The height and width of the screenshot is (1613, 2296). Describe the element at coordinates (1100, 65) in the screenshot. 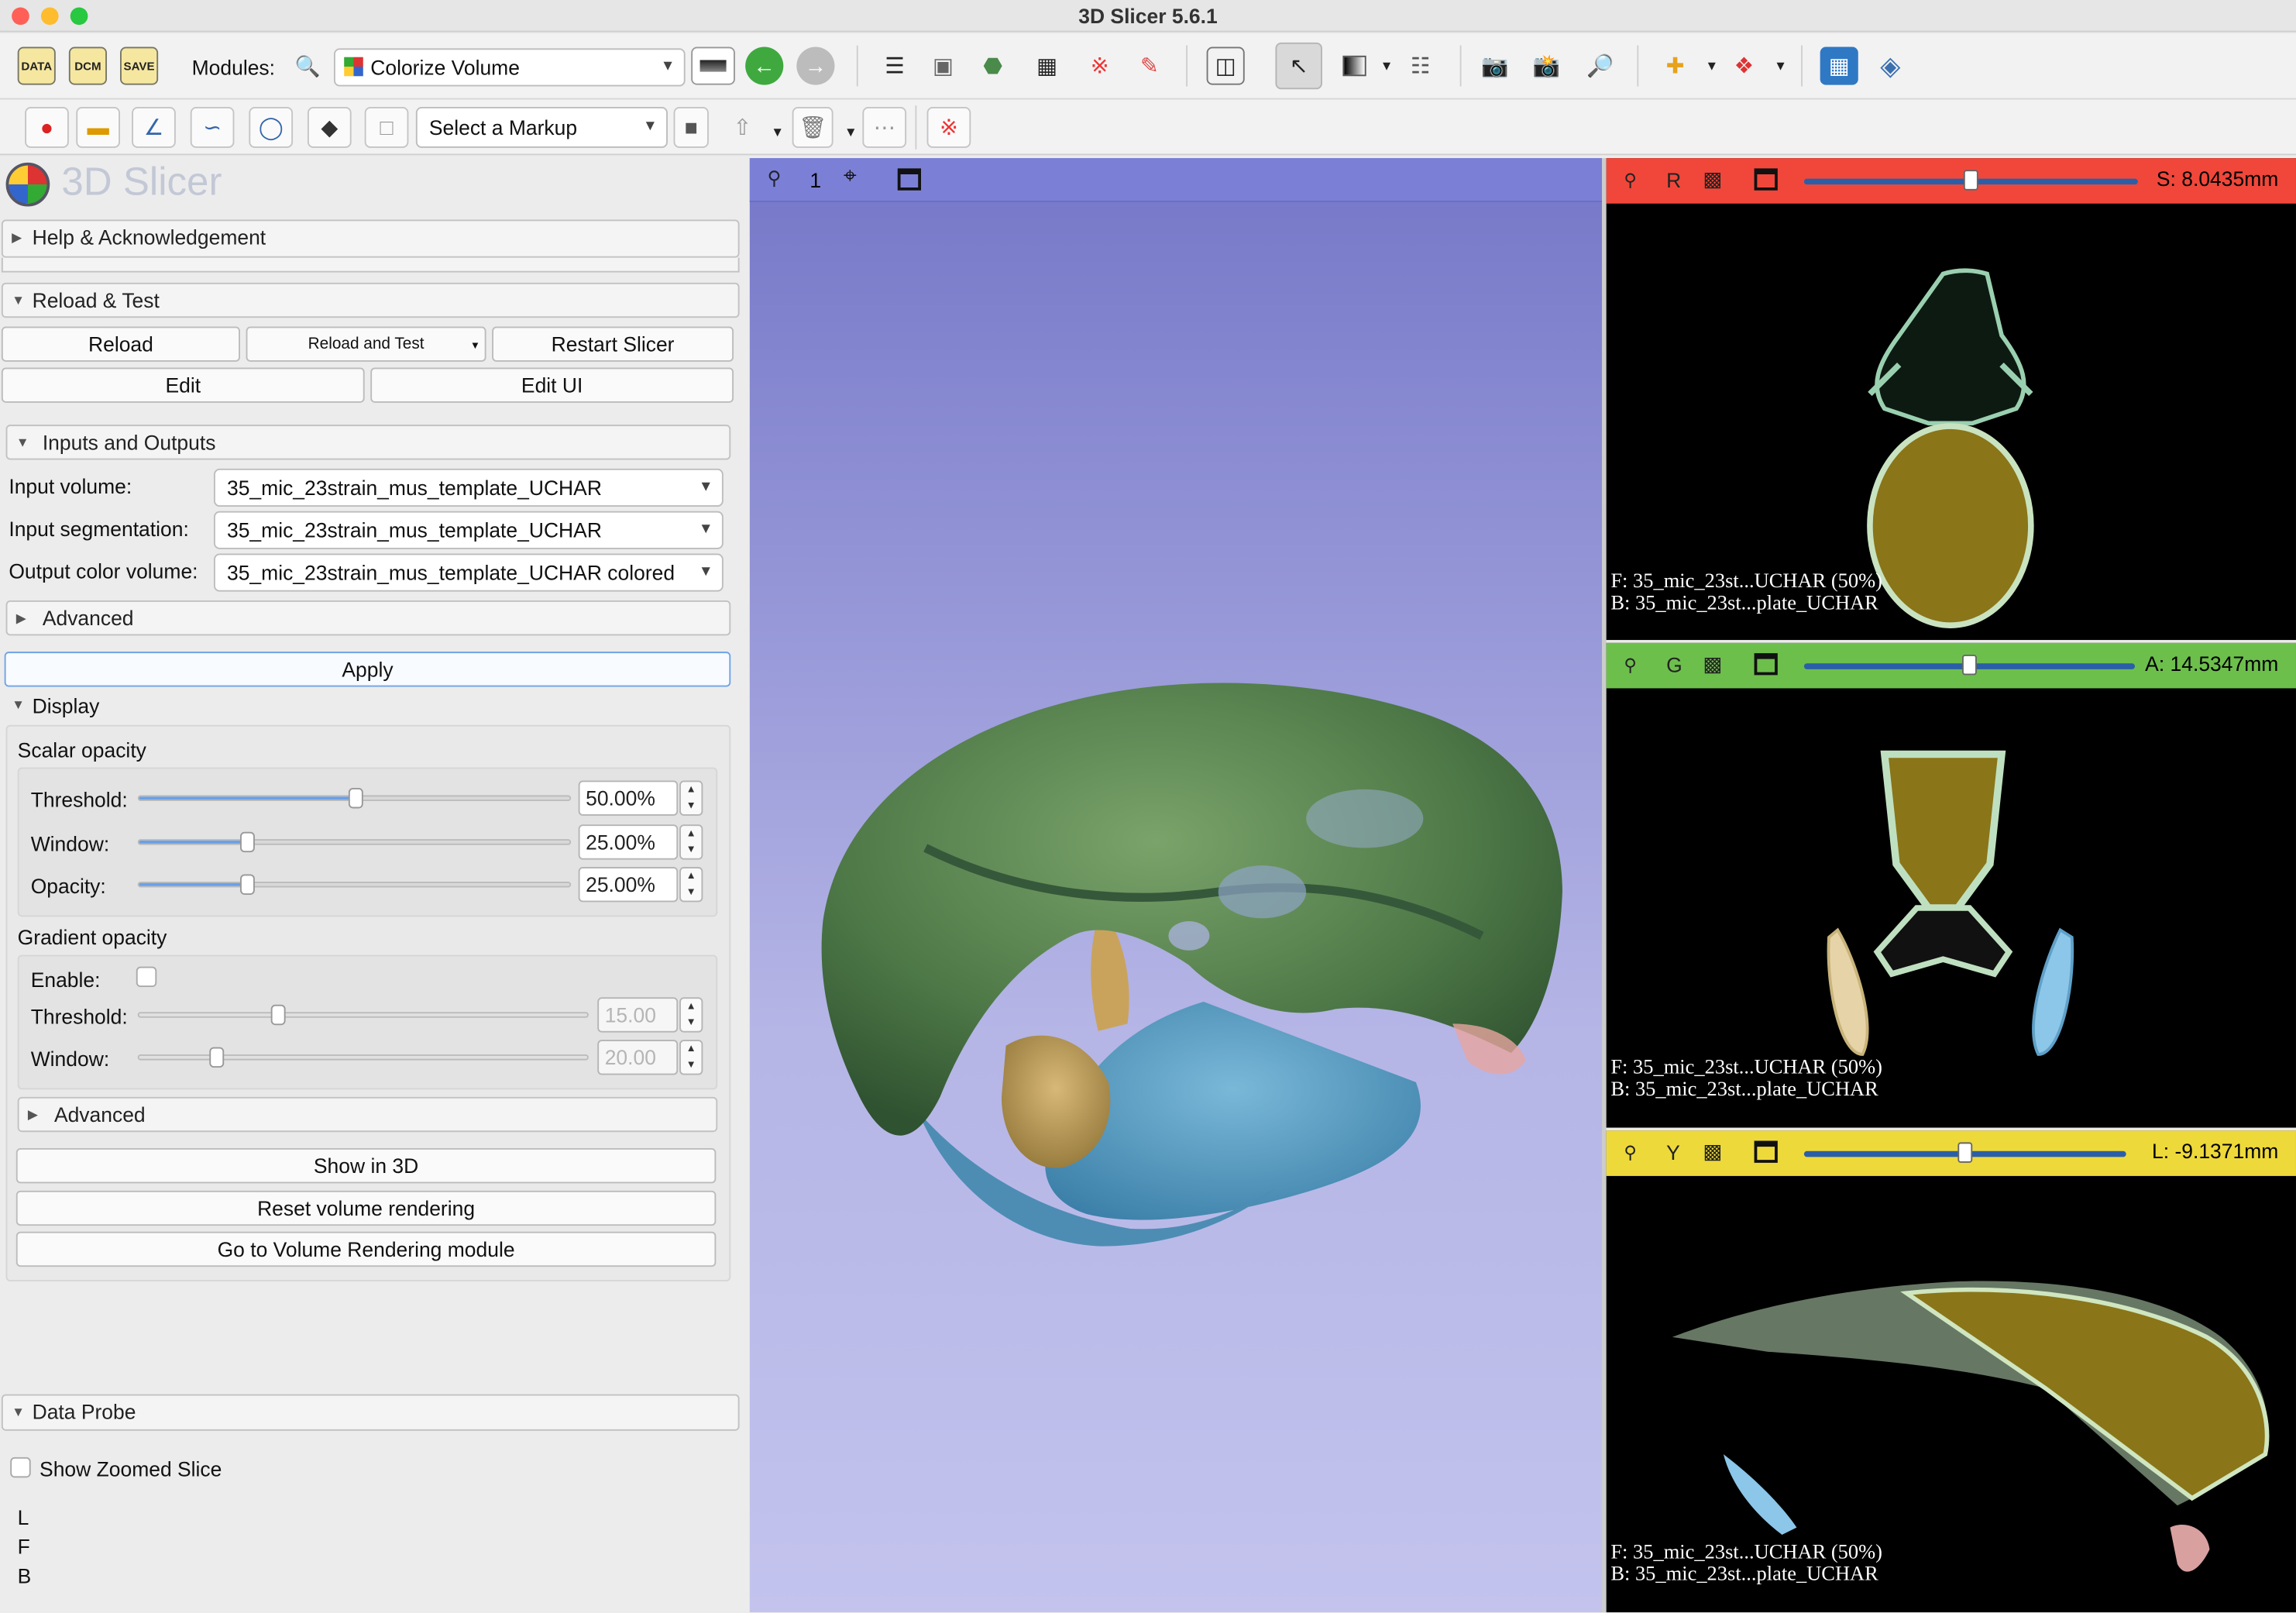

I see `markups-icon: ※` at that location.